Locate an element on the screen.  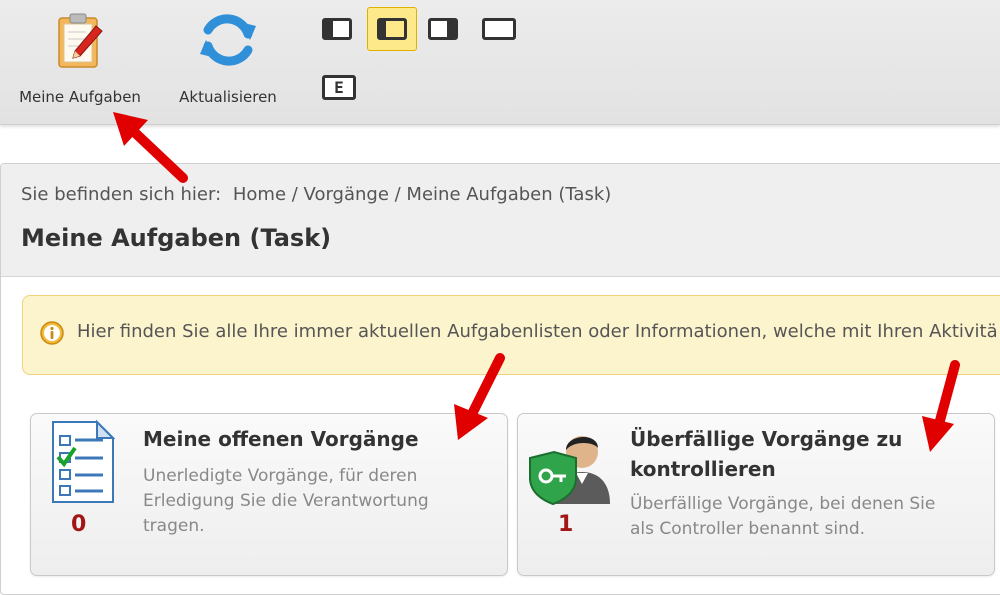
layout-both-panels-button is located at coordinates (392, 29).